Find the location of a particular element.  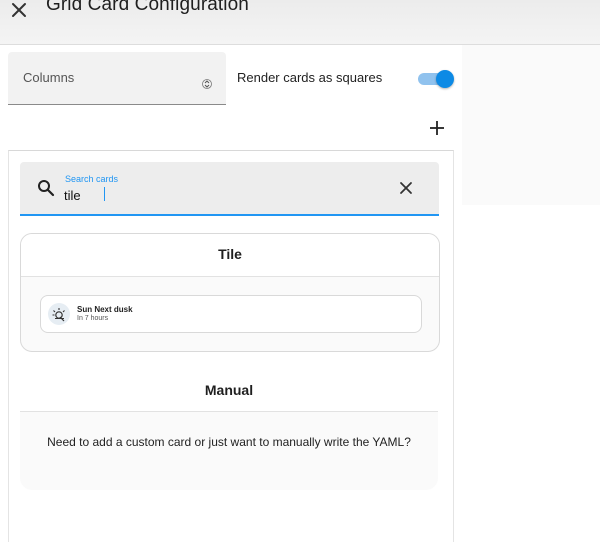

search-icon is located at coordinates (46, 188).